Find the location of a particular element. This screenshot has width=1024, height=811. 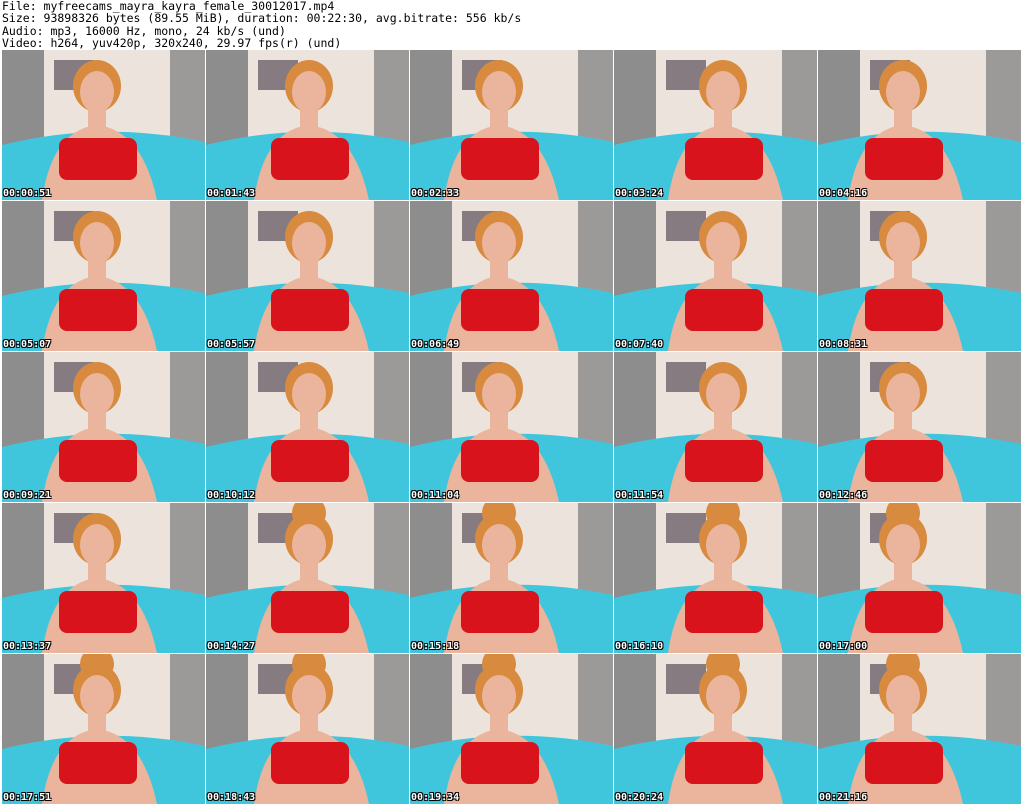

video-thumbnail: 00:02:33 is located at coordinates (511, 125).